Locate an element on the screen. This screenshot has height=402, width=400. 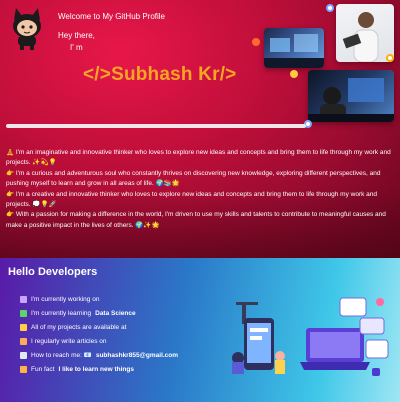
person-photo is located at coordinates (365, 33).